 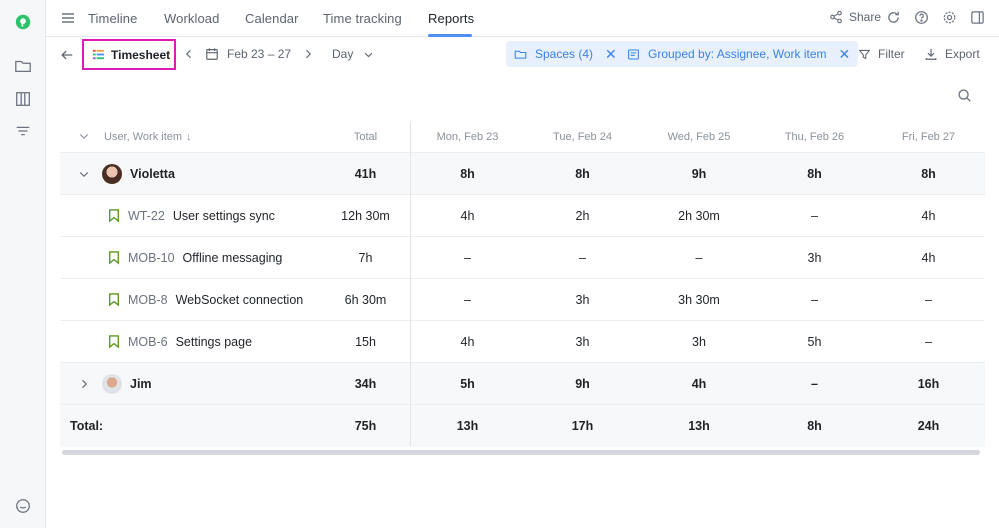 I want to click on day-cell: 9h, so click(x=582, y=383).